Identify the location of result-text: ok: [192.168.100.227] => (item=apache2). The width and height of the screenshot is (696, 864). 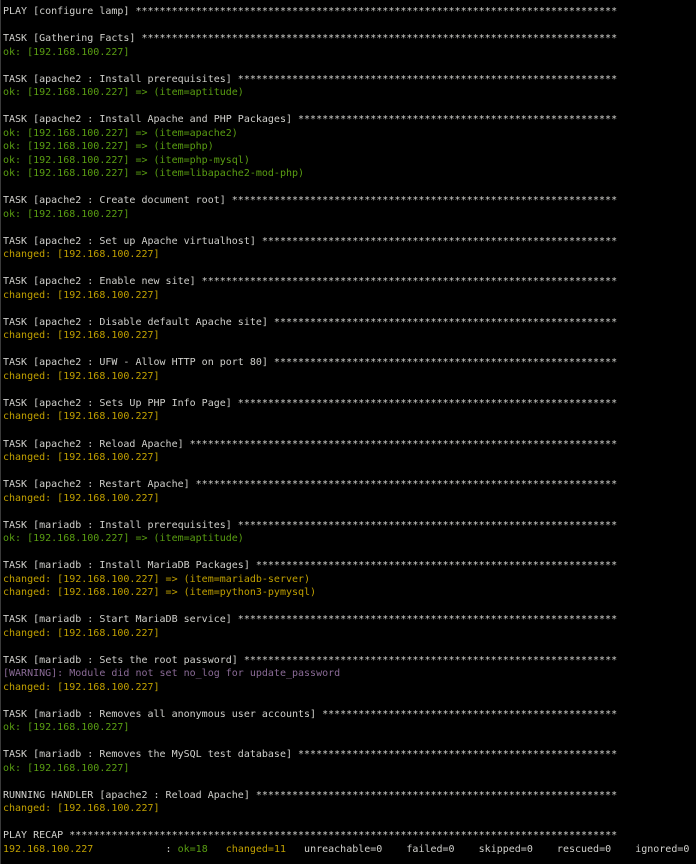
(120, 133).